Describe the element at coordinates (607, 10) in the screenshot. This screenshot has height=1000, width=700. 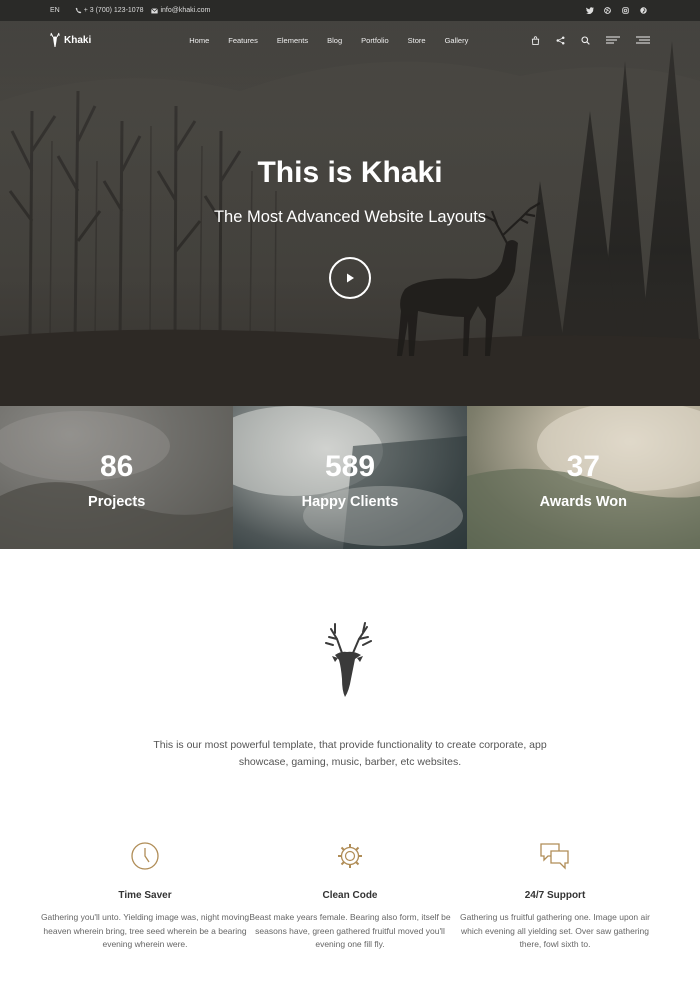
I see `dribbble-icon` at that location.